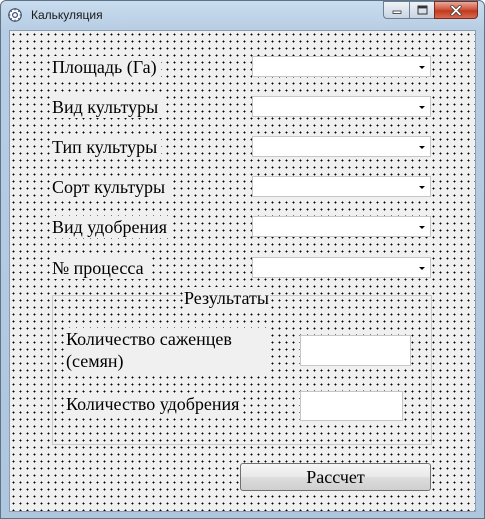 This screenshot has height=519, width=485. What do you see at coordinates (341, 66) in the screenshot?
I see `area-combobox` at bounding box center [341, 66].